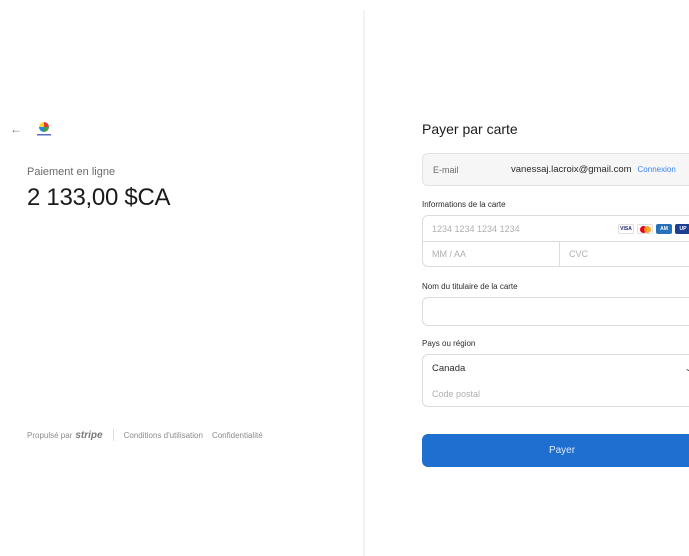  Describe the element at coordinates (44, 129) in the screenshot. I see `merchant-logo-icon` at that location.